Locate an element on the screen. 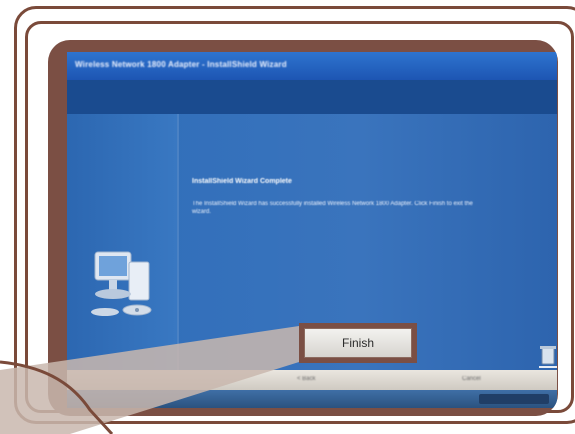  left-pane is located at coordinates (122, 242).